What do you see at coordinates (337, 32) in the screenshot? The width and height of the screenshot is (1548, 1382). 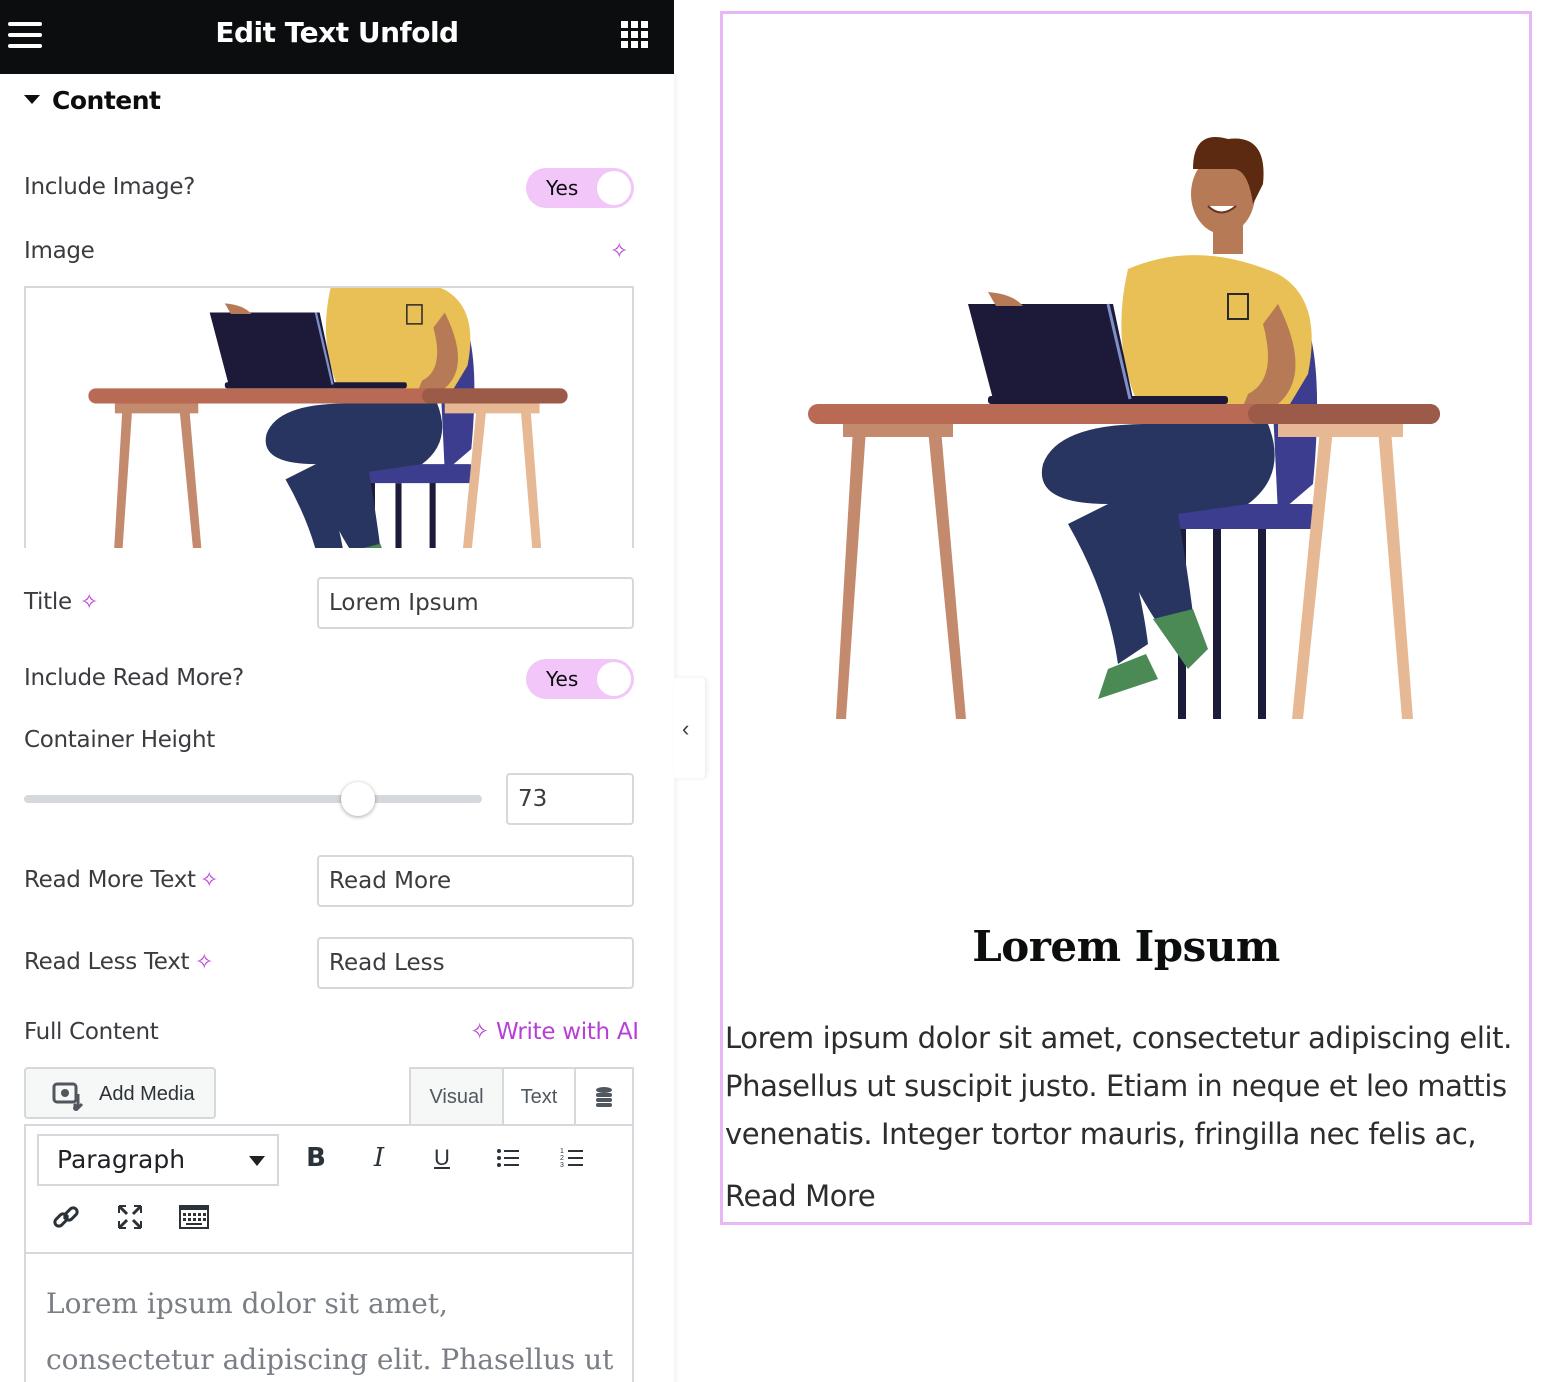 I see `panel-title: Edit Text Unfold` at bounding box center [337, 32].